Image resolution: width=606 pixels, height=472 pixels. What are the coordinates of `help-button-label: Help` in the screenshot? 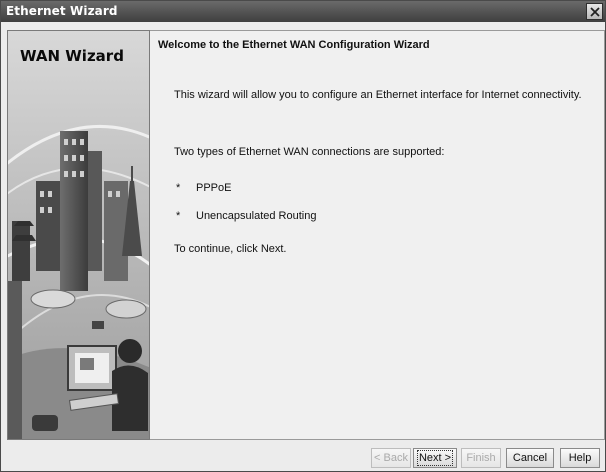 It's located at (580, 458).